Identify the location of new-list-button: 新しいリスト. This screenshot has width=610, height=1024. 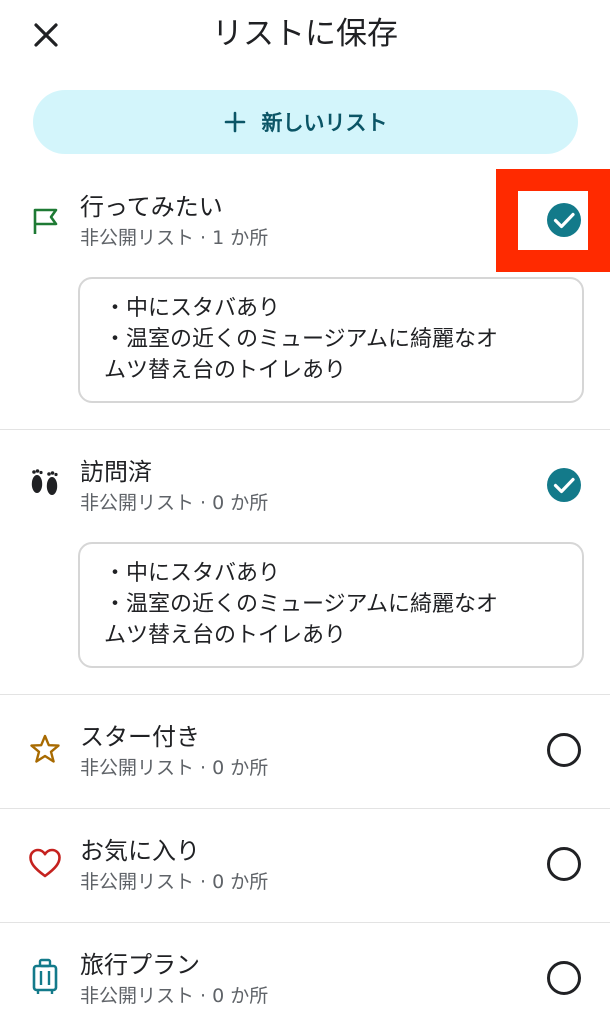
(305, 122).